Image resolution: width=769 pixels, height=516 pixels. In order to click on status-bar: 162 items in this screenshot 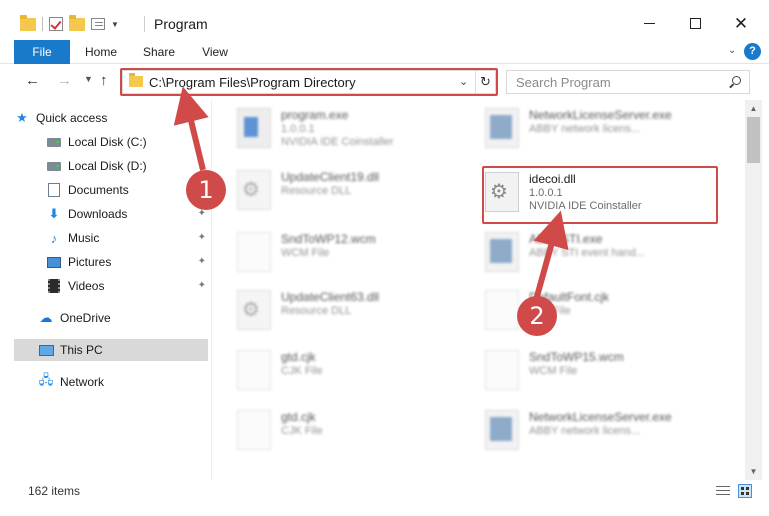, I will do `click(384, 492)`.